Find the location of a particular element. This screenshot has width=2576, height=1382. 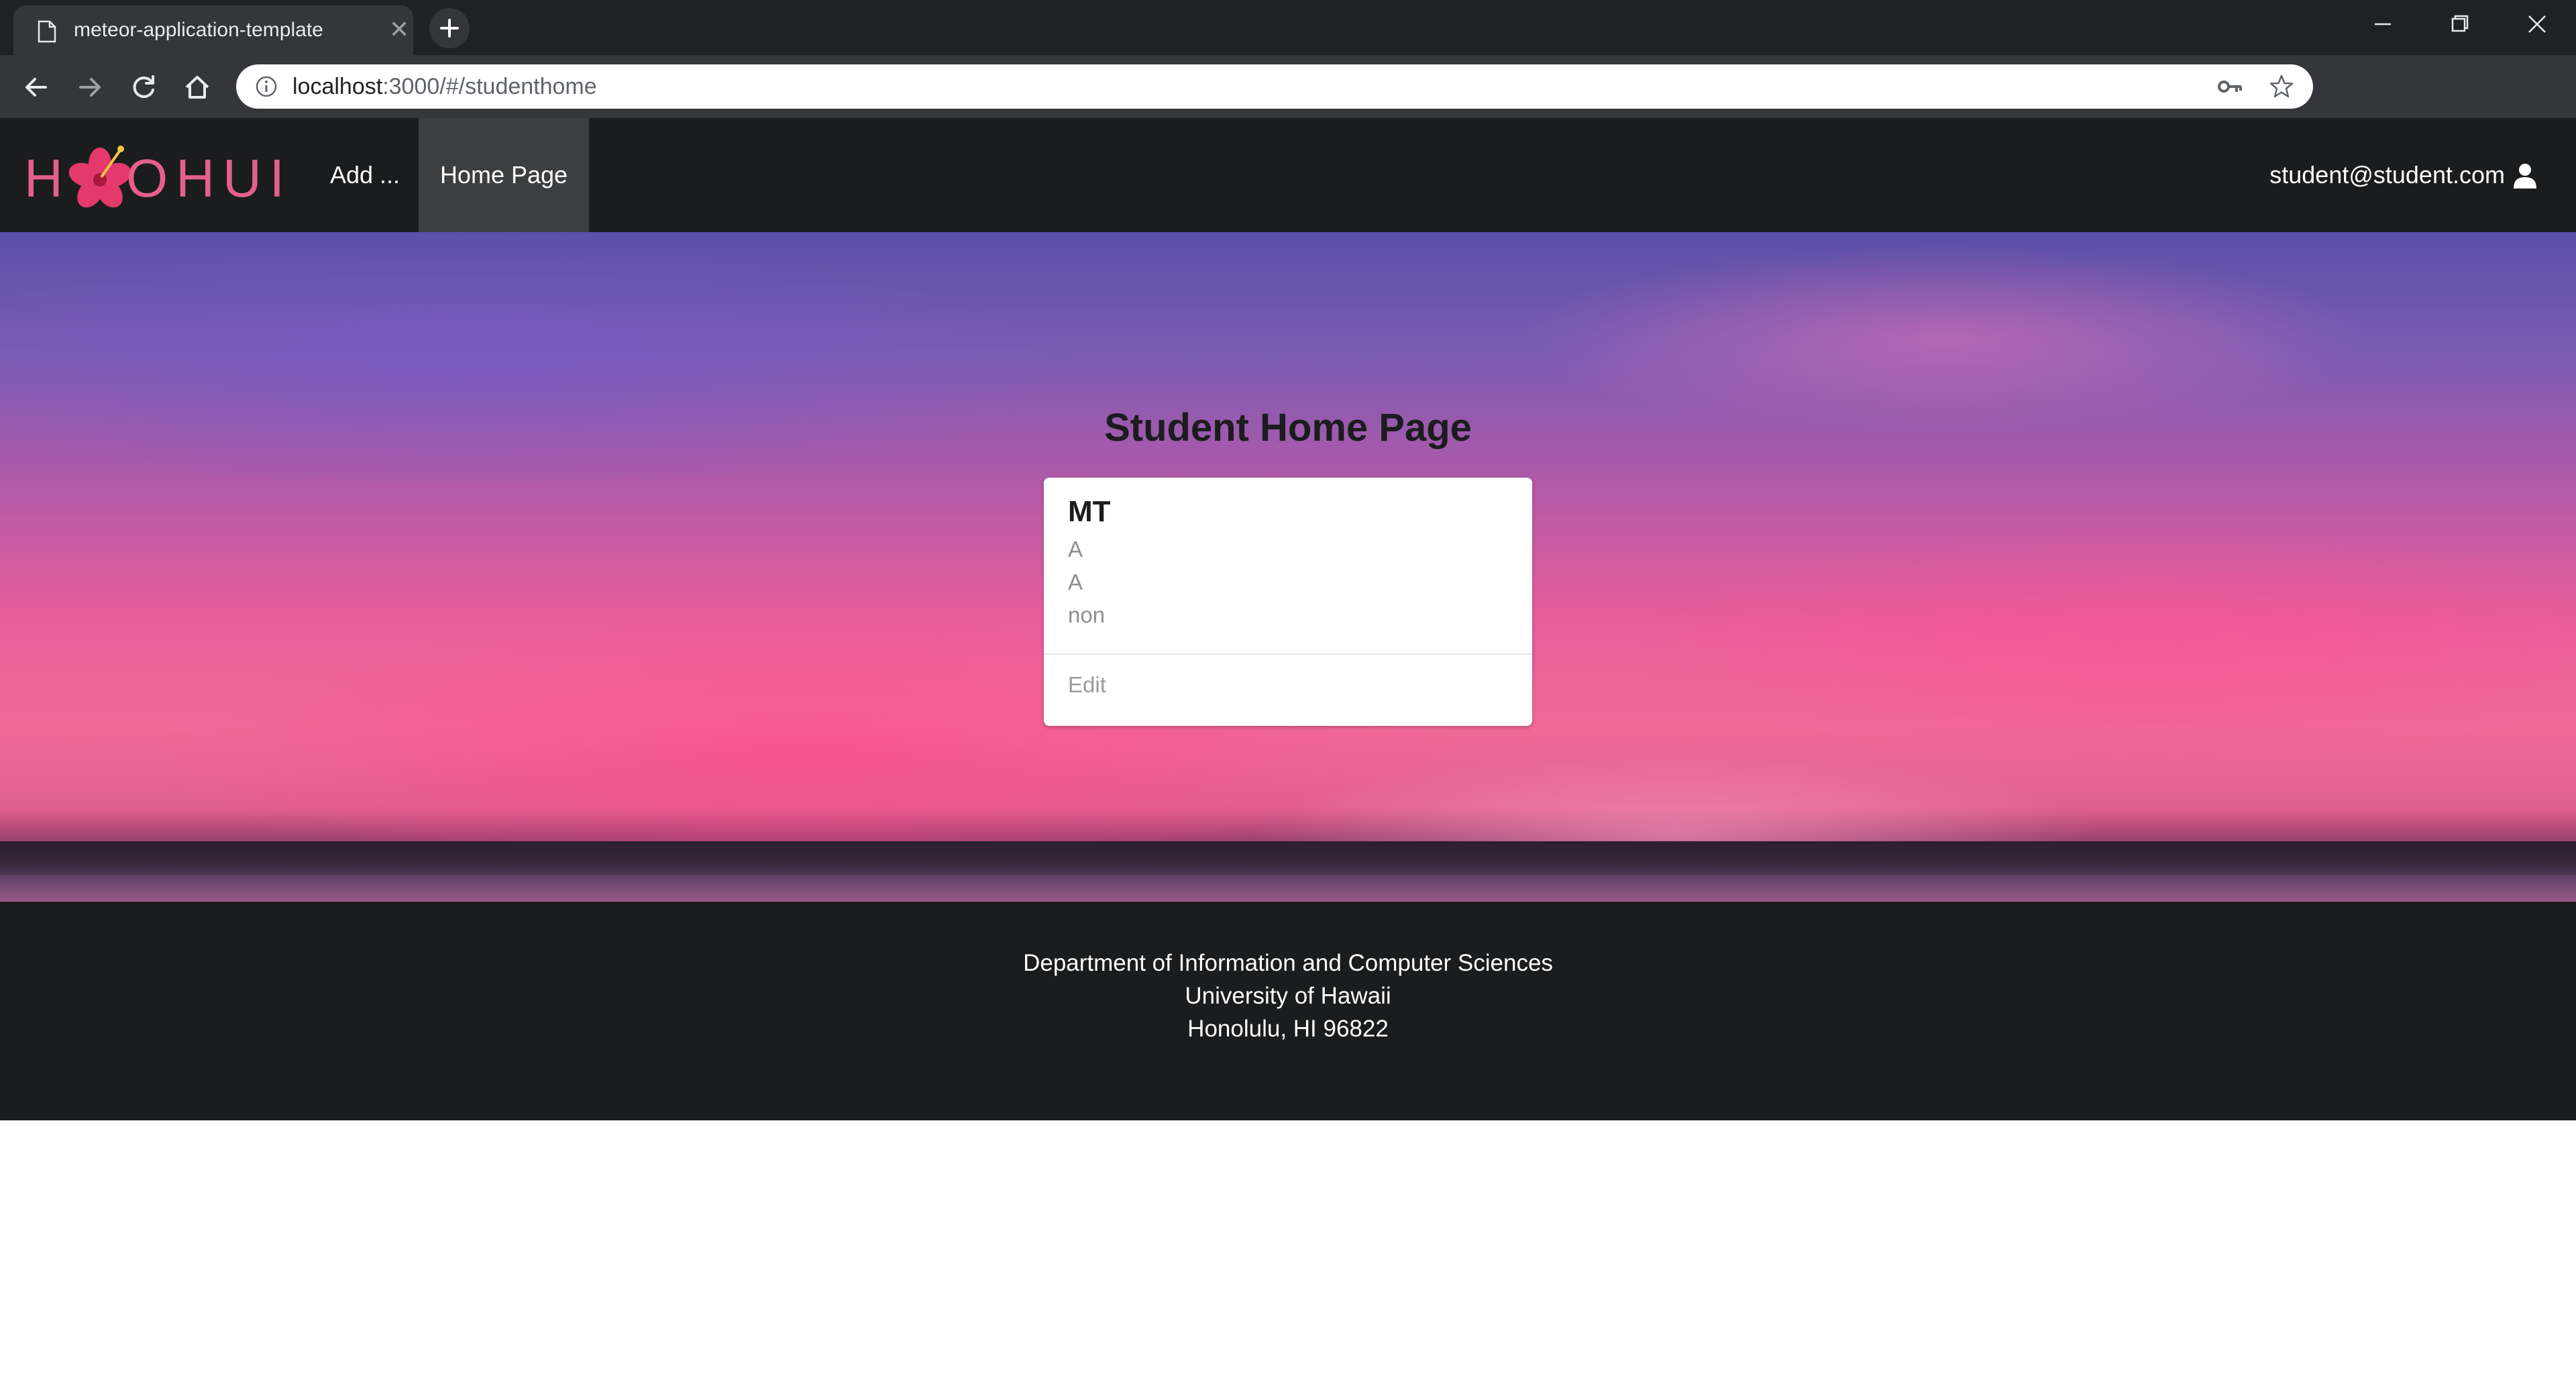

tab-title: meteor-application-template is located at coordinates (198, 30).